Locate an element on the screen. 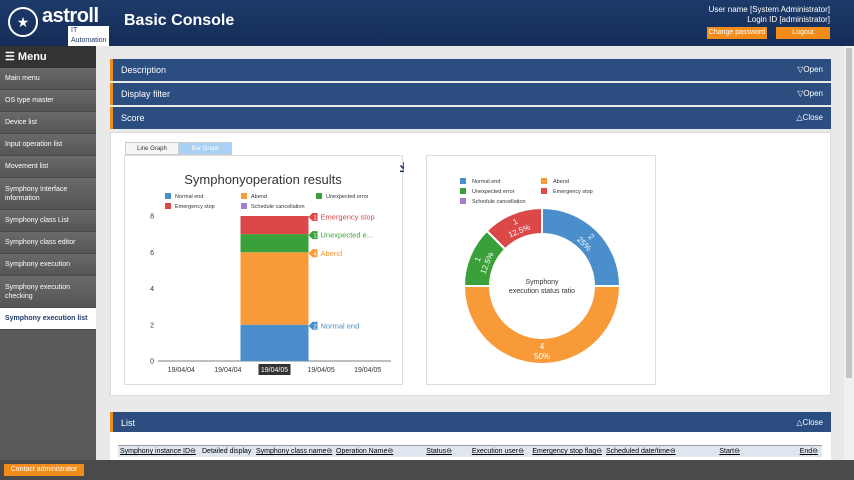 The height and width of the screenshot is (480, 854). login-id: Login ID [administrator] is located at coordinates (788, 19).